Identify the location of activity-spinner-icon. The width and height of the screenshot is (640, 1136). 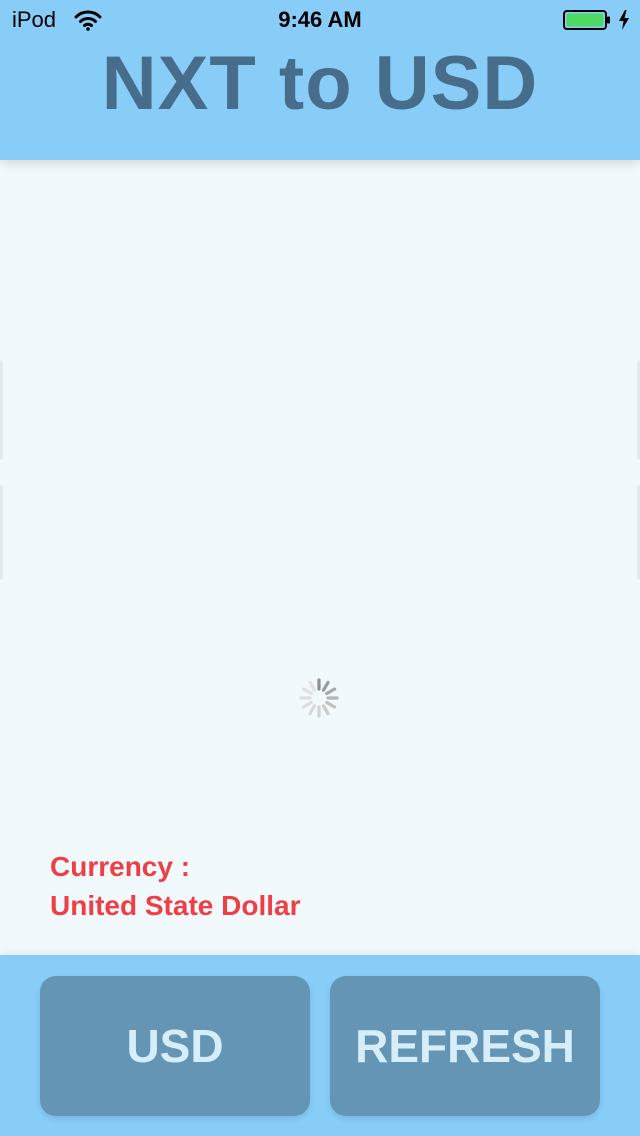
(319, 698).